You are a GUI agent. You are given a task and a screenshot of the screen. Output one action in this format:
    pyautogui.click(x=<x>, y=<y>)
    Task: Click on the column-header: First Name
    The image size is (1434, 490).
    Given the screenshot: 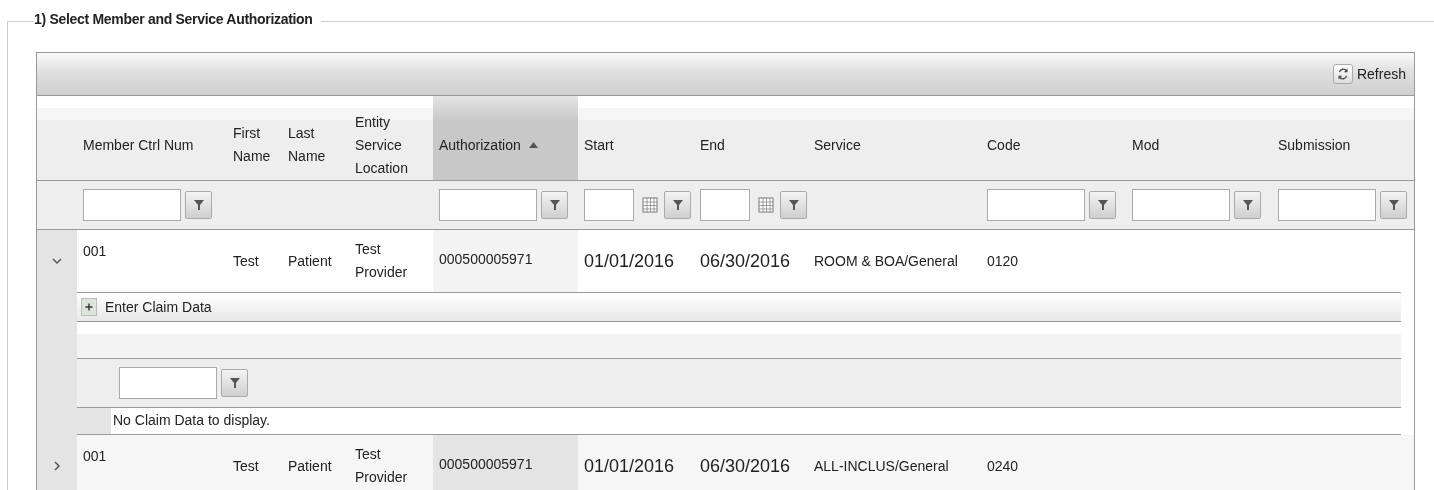 What is the action you would take?
    pyautogui.click(x=254, y=138)
    